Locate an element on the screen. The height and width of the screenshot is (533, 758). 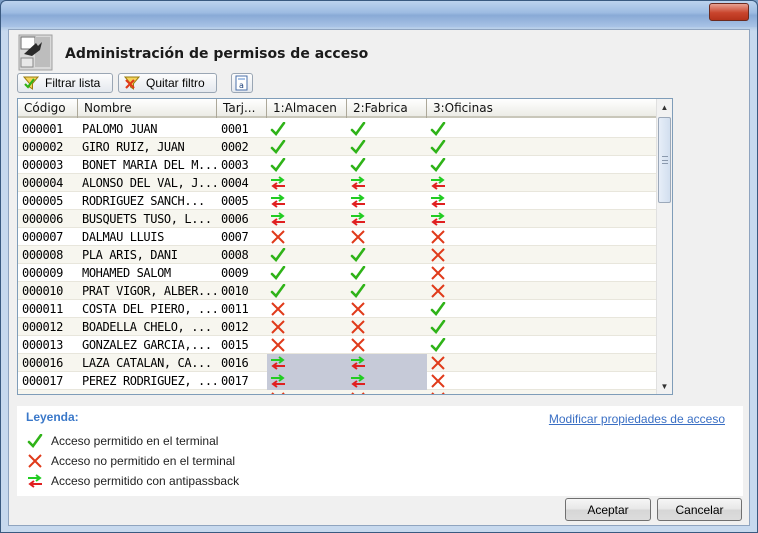
cancel-button: Cancelar is located at coordinates (699, 509).